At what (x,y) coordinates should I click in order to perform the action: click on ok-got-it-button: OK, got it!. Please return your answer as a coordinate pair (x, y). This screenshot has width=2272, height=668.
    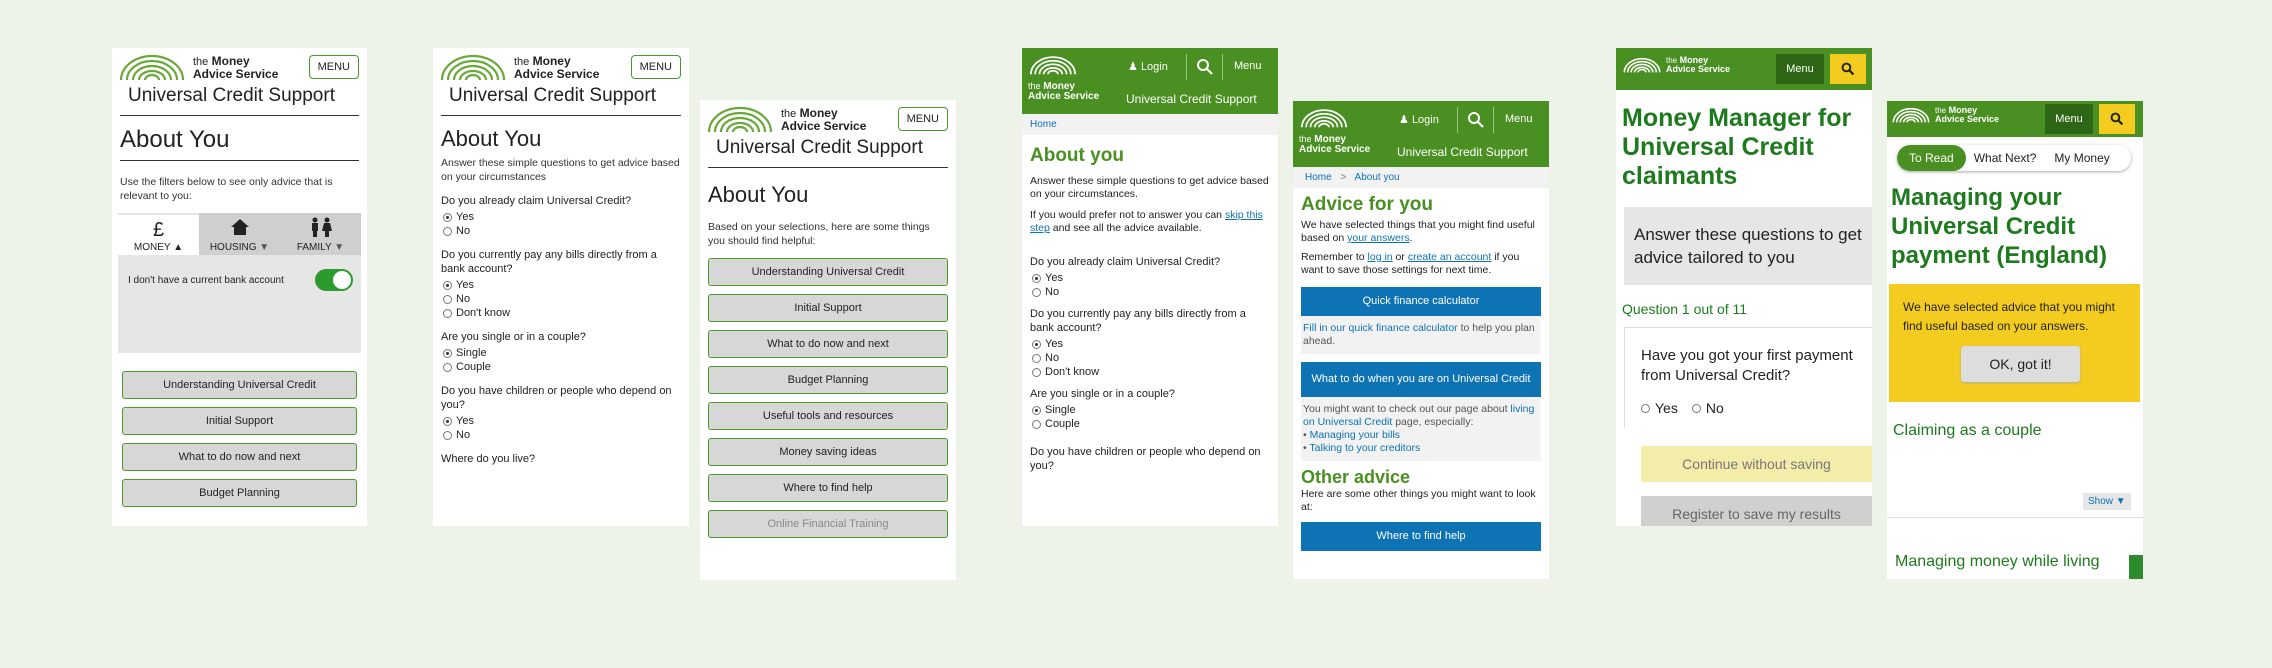
    Looking at the image, I should click on (2020, 364).